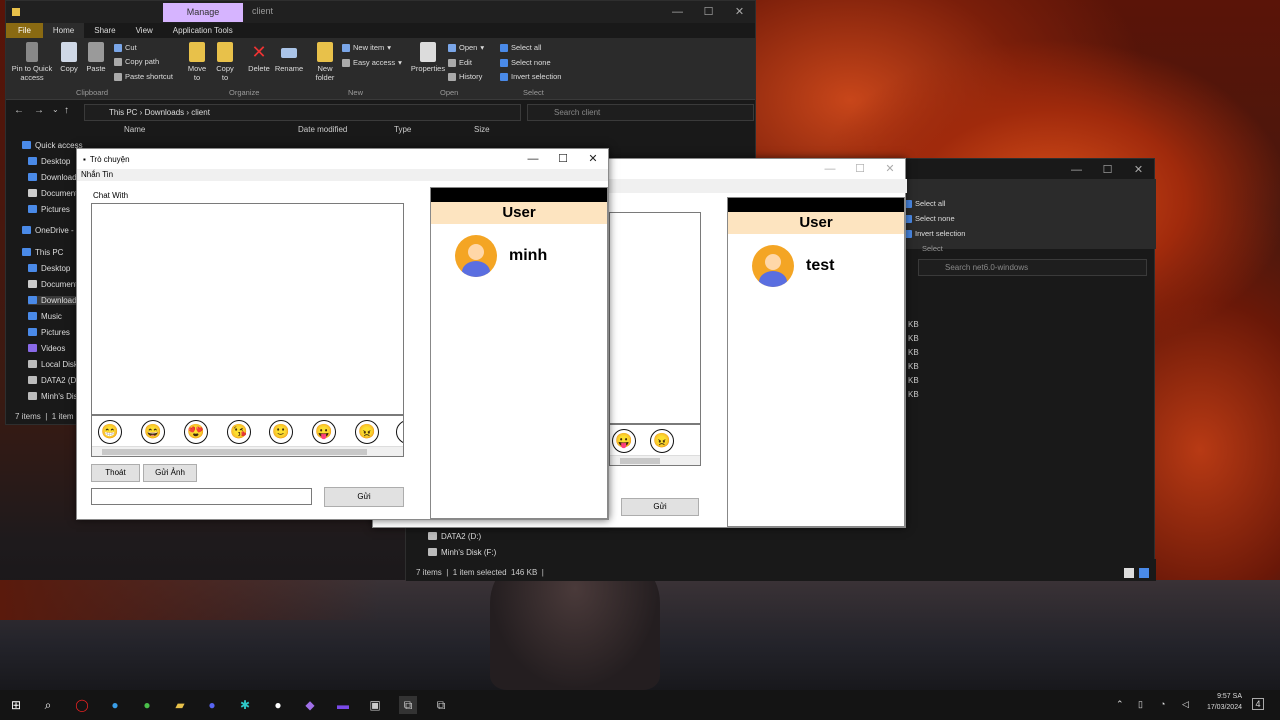 The width and height of the screenshot is (1280, 720). I want to click on forward-arrow-icon: →, so click(39, 110).